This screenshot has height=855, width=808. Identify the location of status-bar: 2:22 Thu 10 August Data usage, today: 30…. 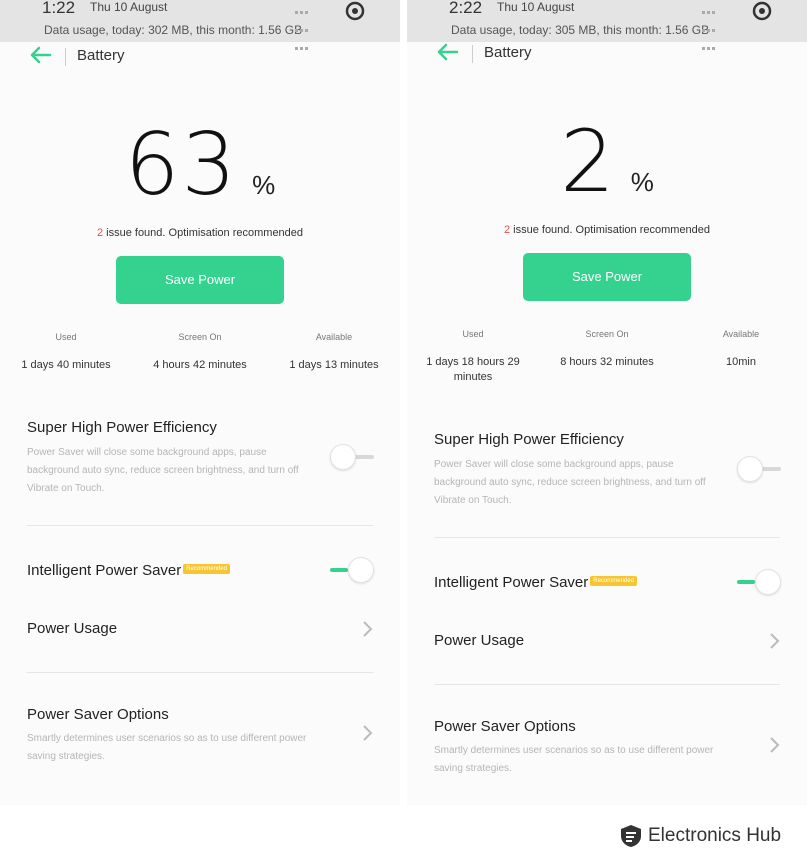
(607, 25).